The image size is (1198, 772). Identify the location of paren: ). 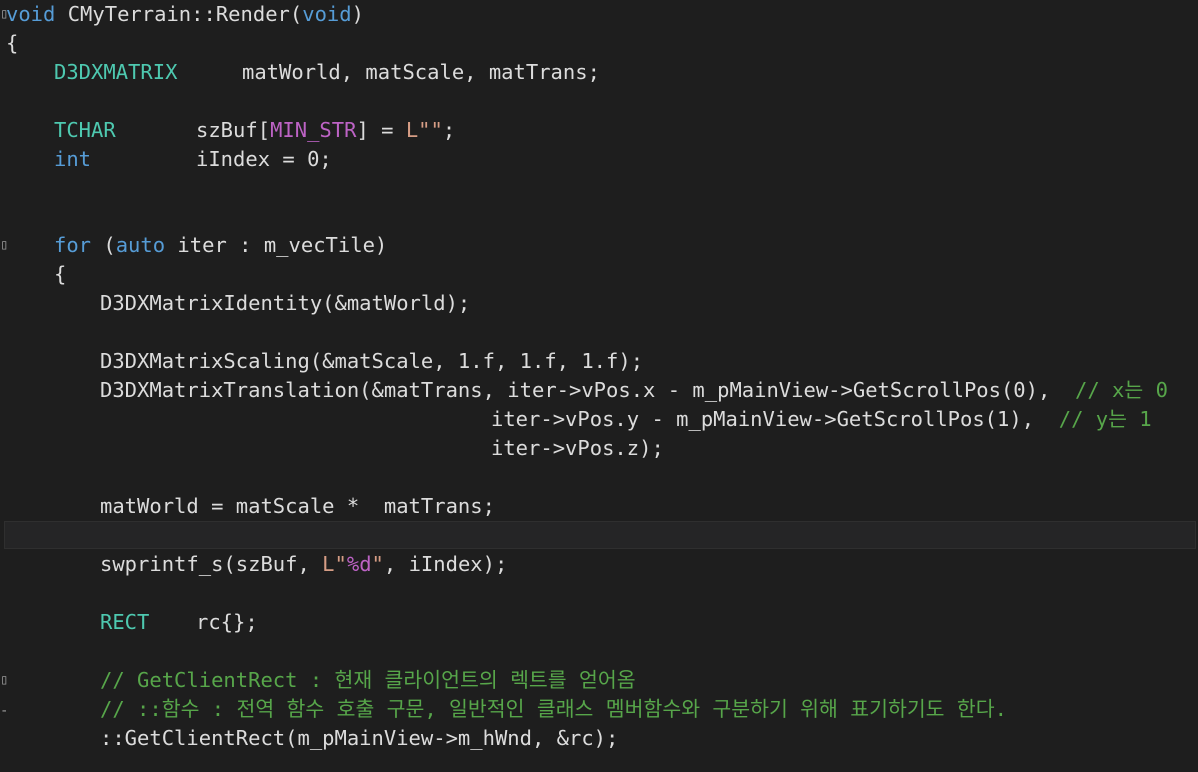
(357, 14).